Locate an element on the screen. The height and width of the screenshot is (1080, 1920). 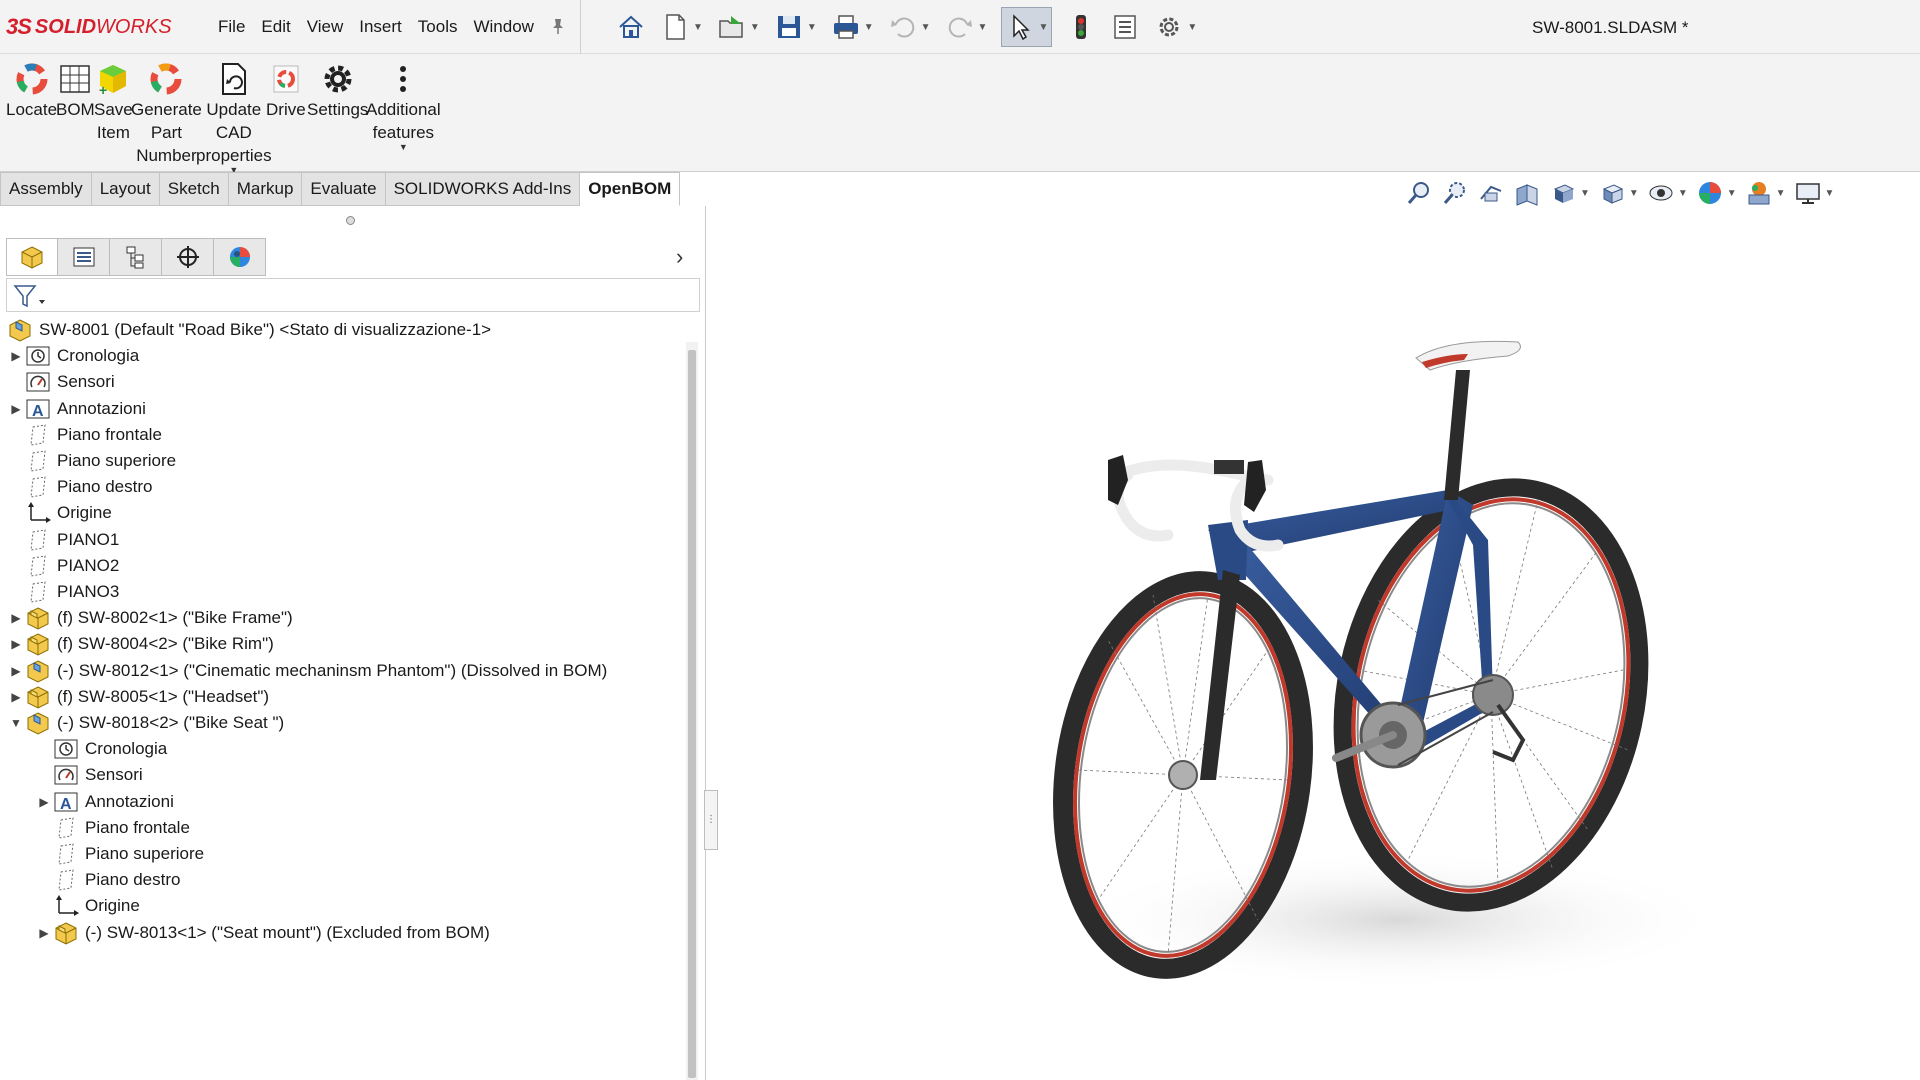
open-icon: ▼ is located at coordinates (738, 27).